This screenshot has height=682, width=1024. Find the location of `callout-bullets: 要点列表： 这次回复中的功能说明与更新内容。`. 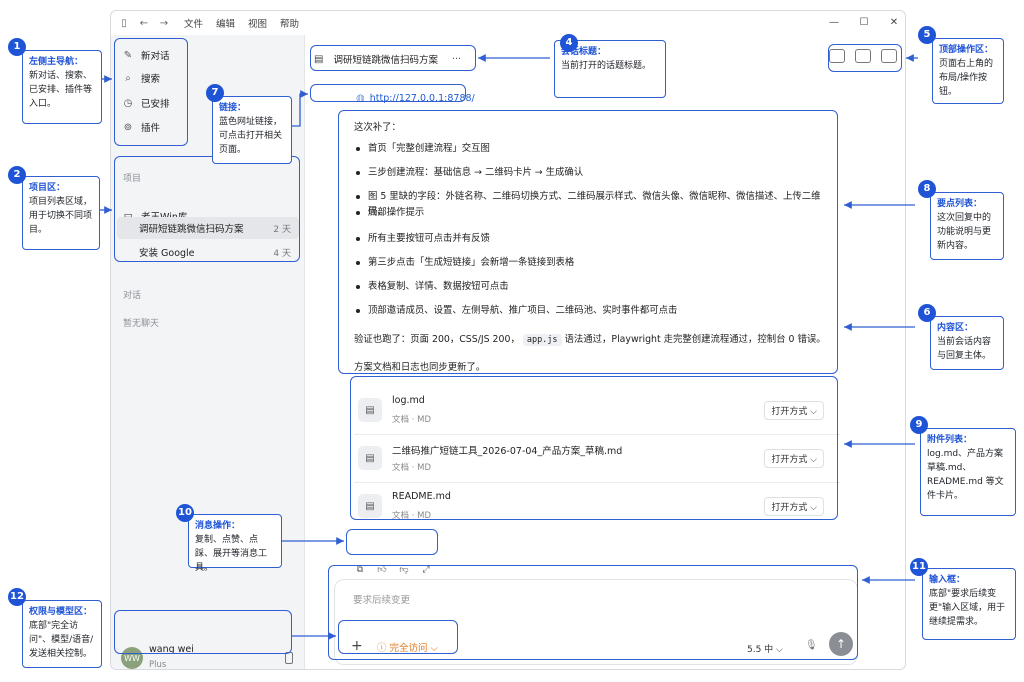

callout-bullets: 要点列表： 这次回复中的功能说明与更新内容。 is located at coordinates (967, 226).